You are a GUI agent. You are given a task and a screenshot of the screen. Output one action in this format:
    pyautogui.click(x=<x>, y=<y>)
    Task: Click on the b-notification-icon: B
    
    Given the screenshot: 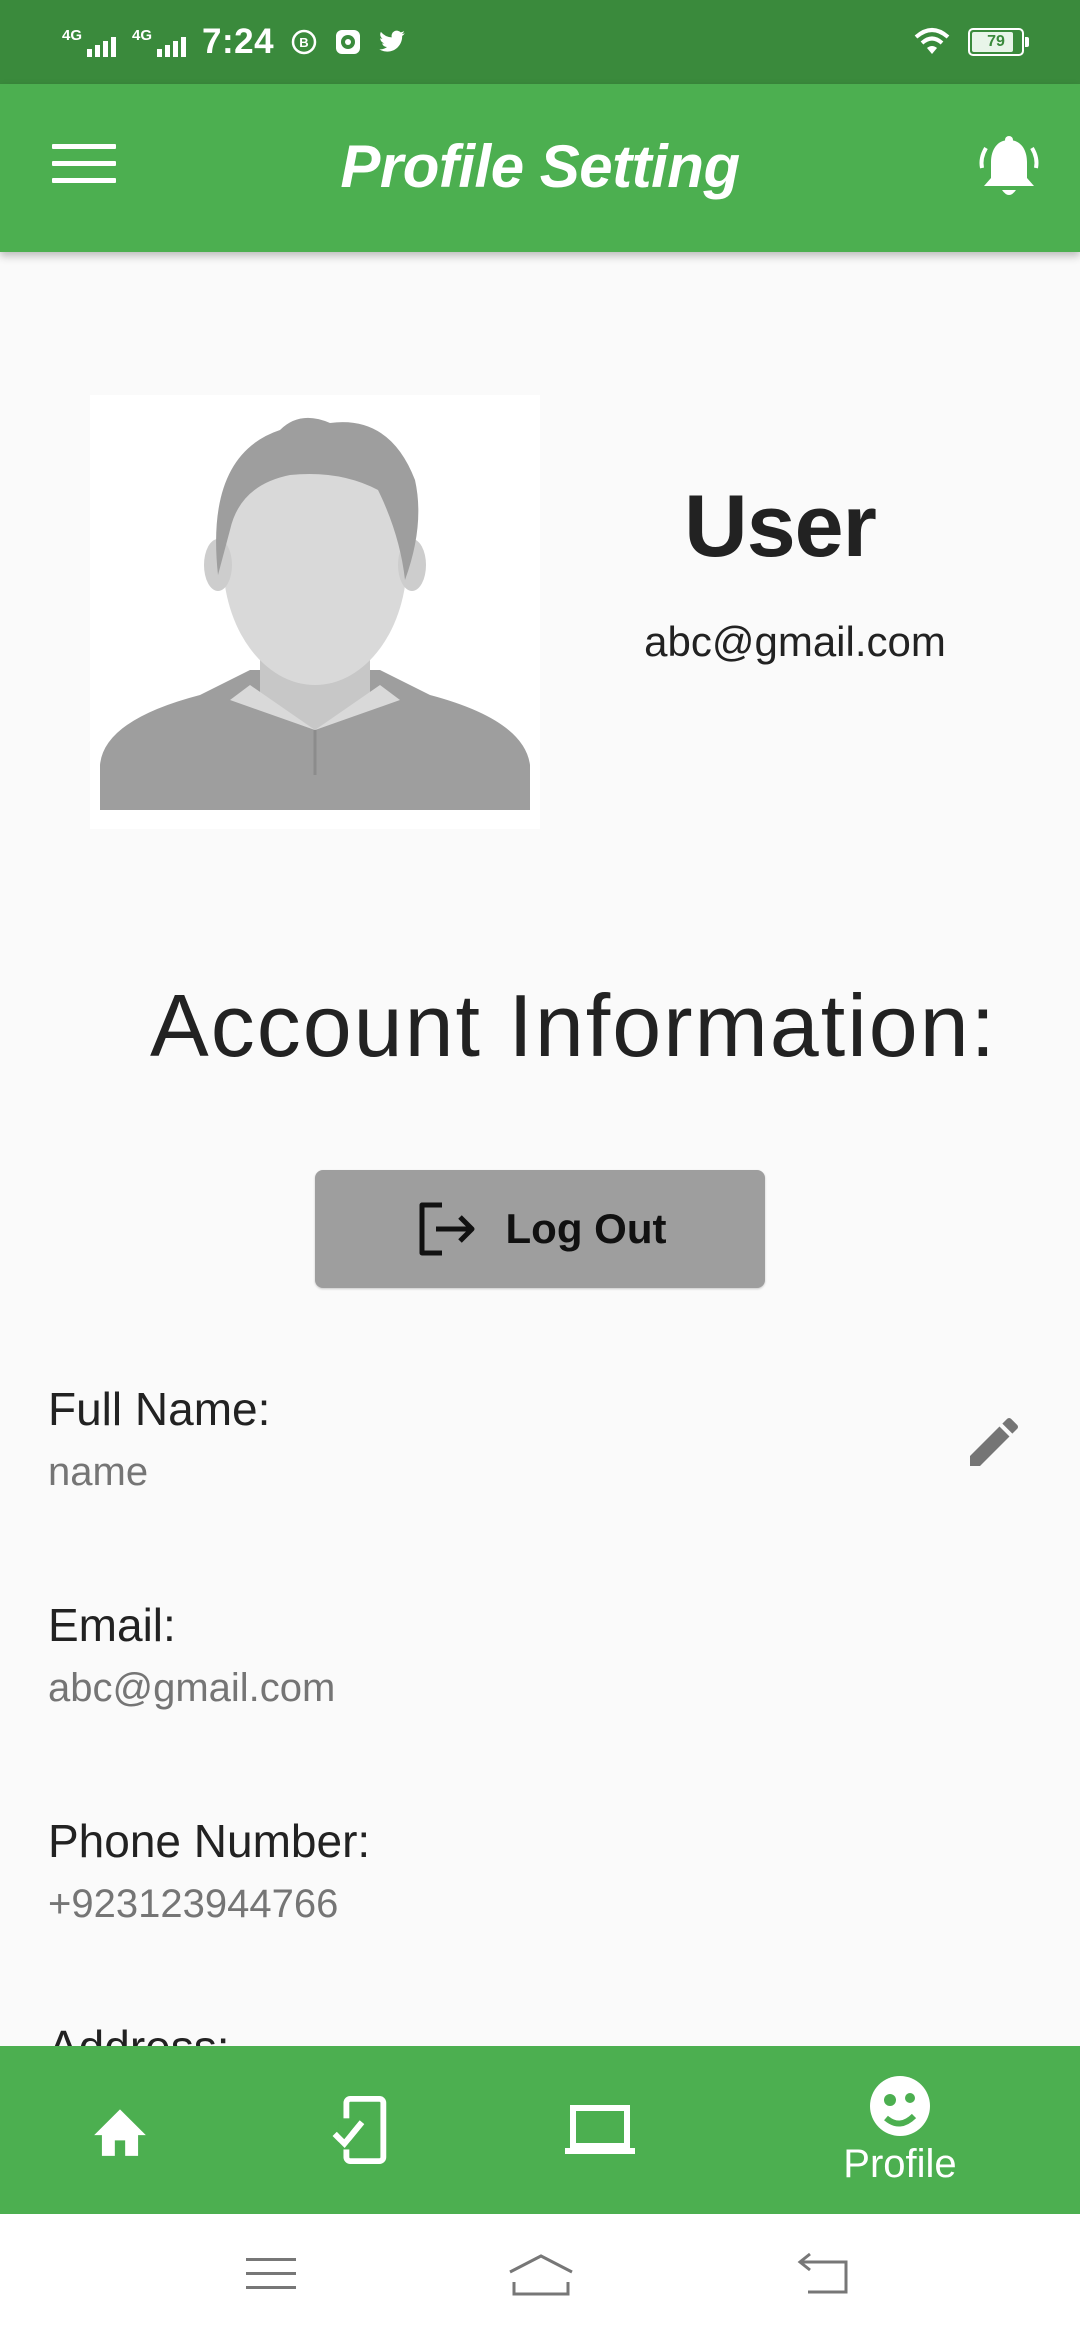 What is the action you would take?
    pyautogui.click(x=304, y=42)
    